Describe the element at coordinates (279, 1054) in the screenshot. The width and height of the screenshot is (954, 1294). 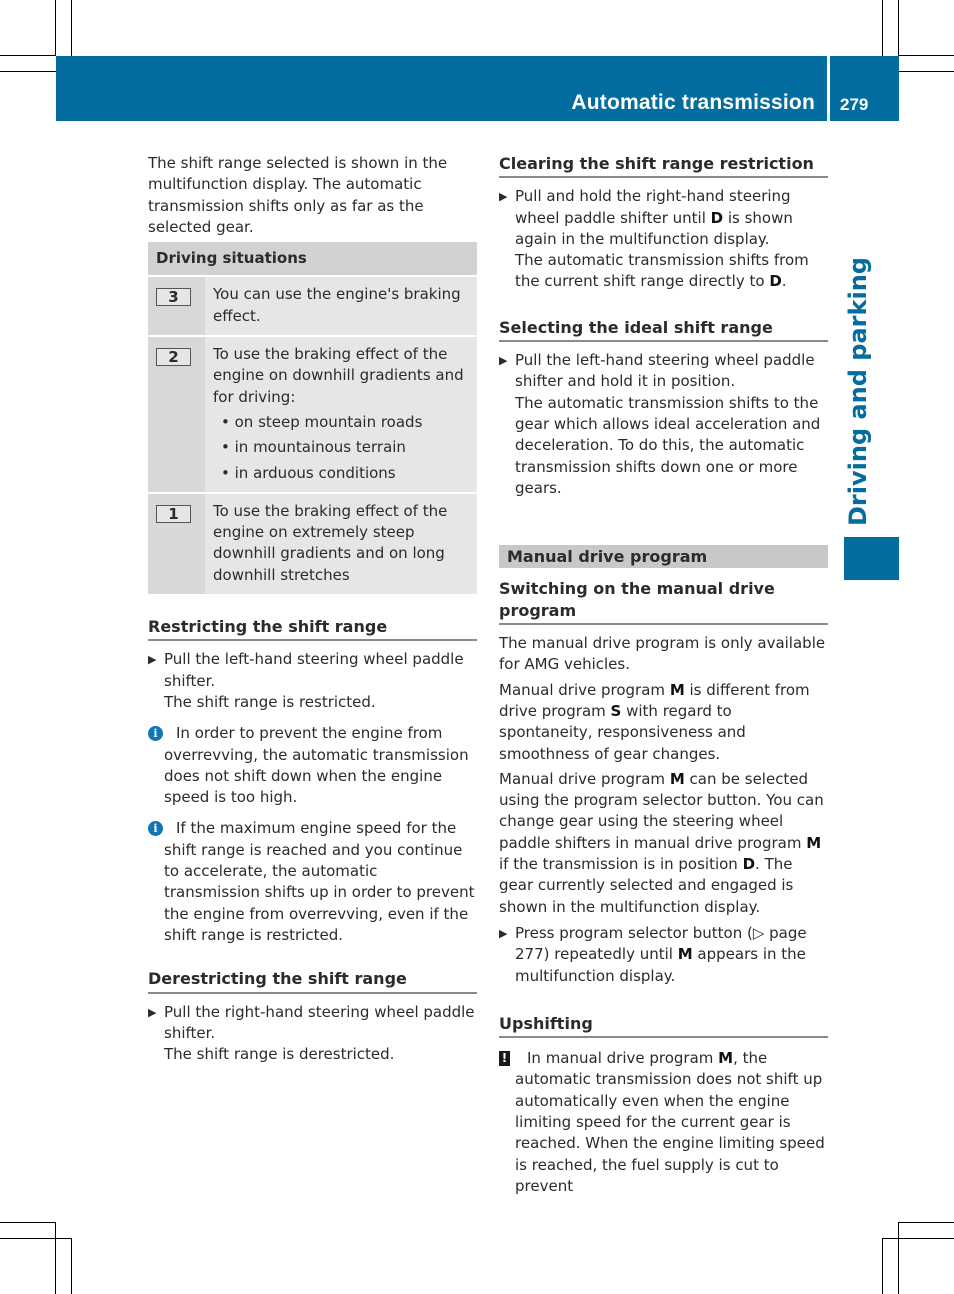
I see `step-result: The shift range is derestricted.` at that location.